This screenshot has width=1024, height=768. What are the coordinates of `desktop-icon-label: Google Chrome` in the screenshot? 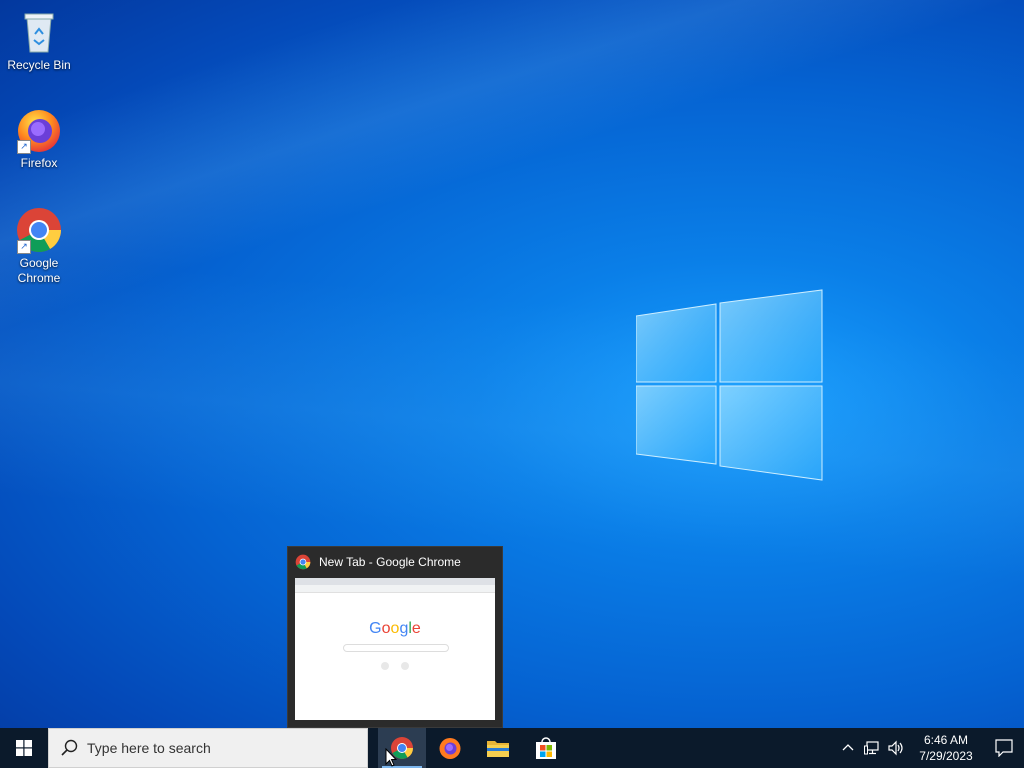 It's located at (39, 270).